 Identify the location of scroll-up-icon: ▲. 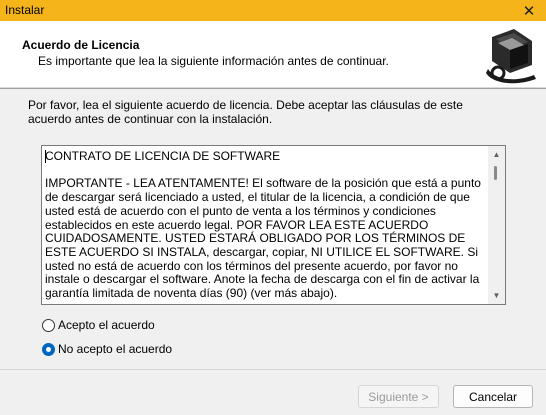
(496, 154).